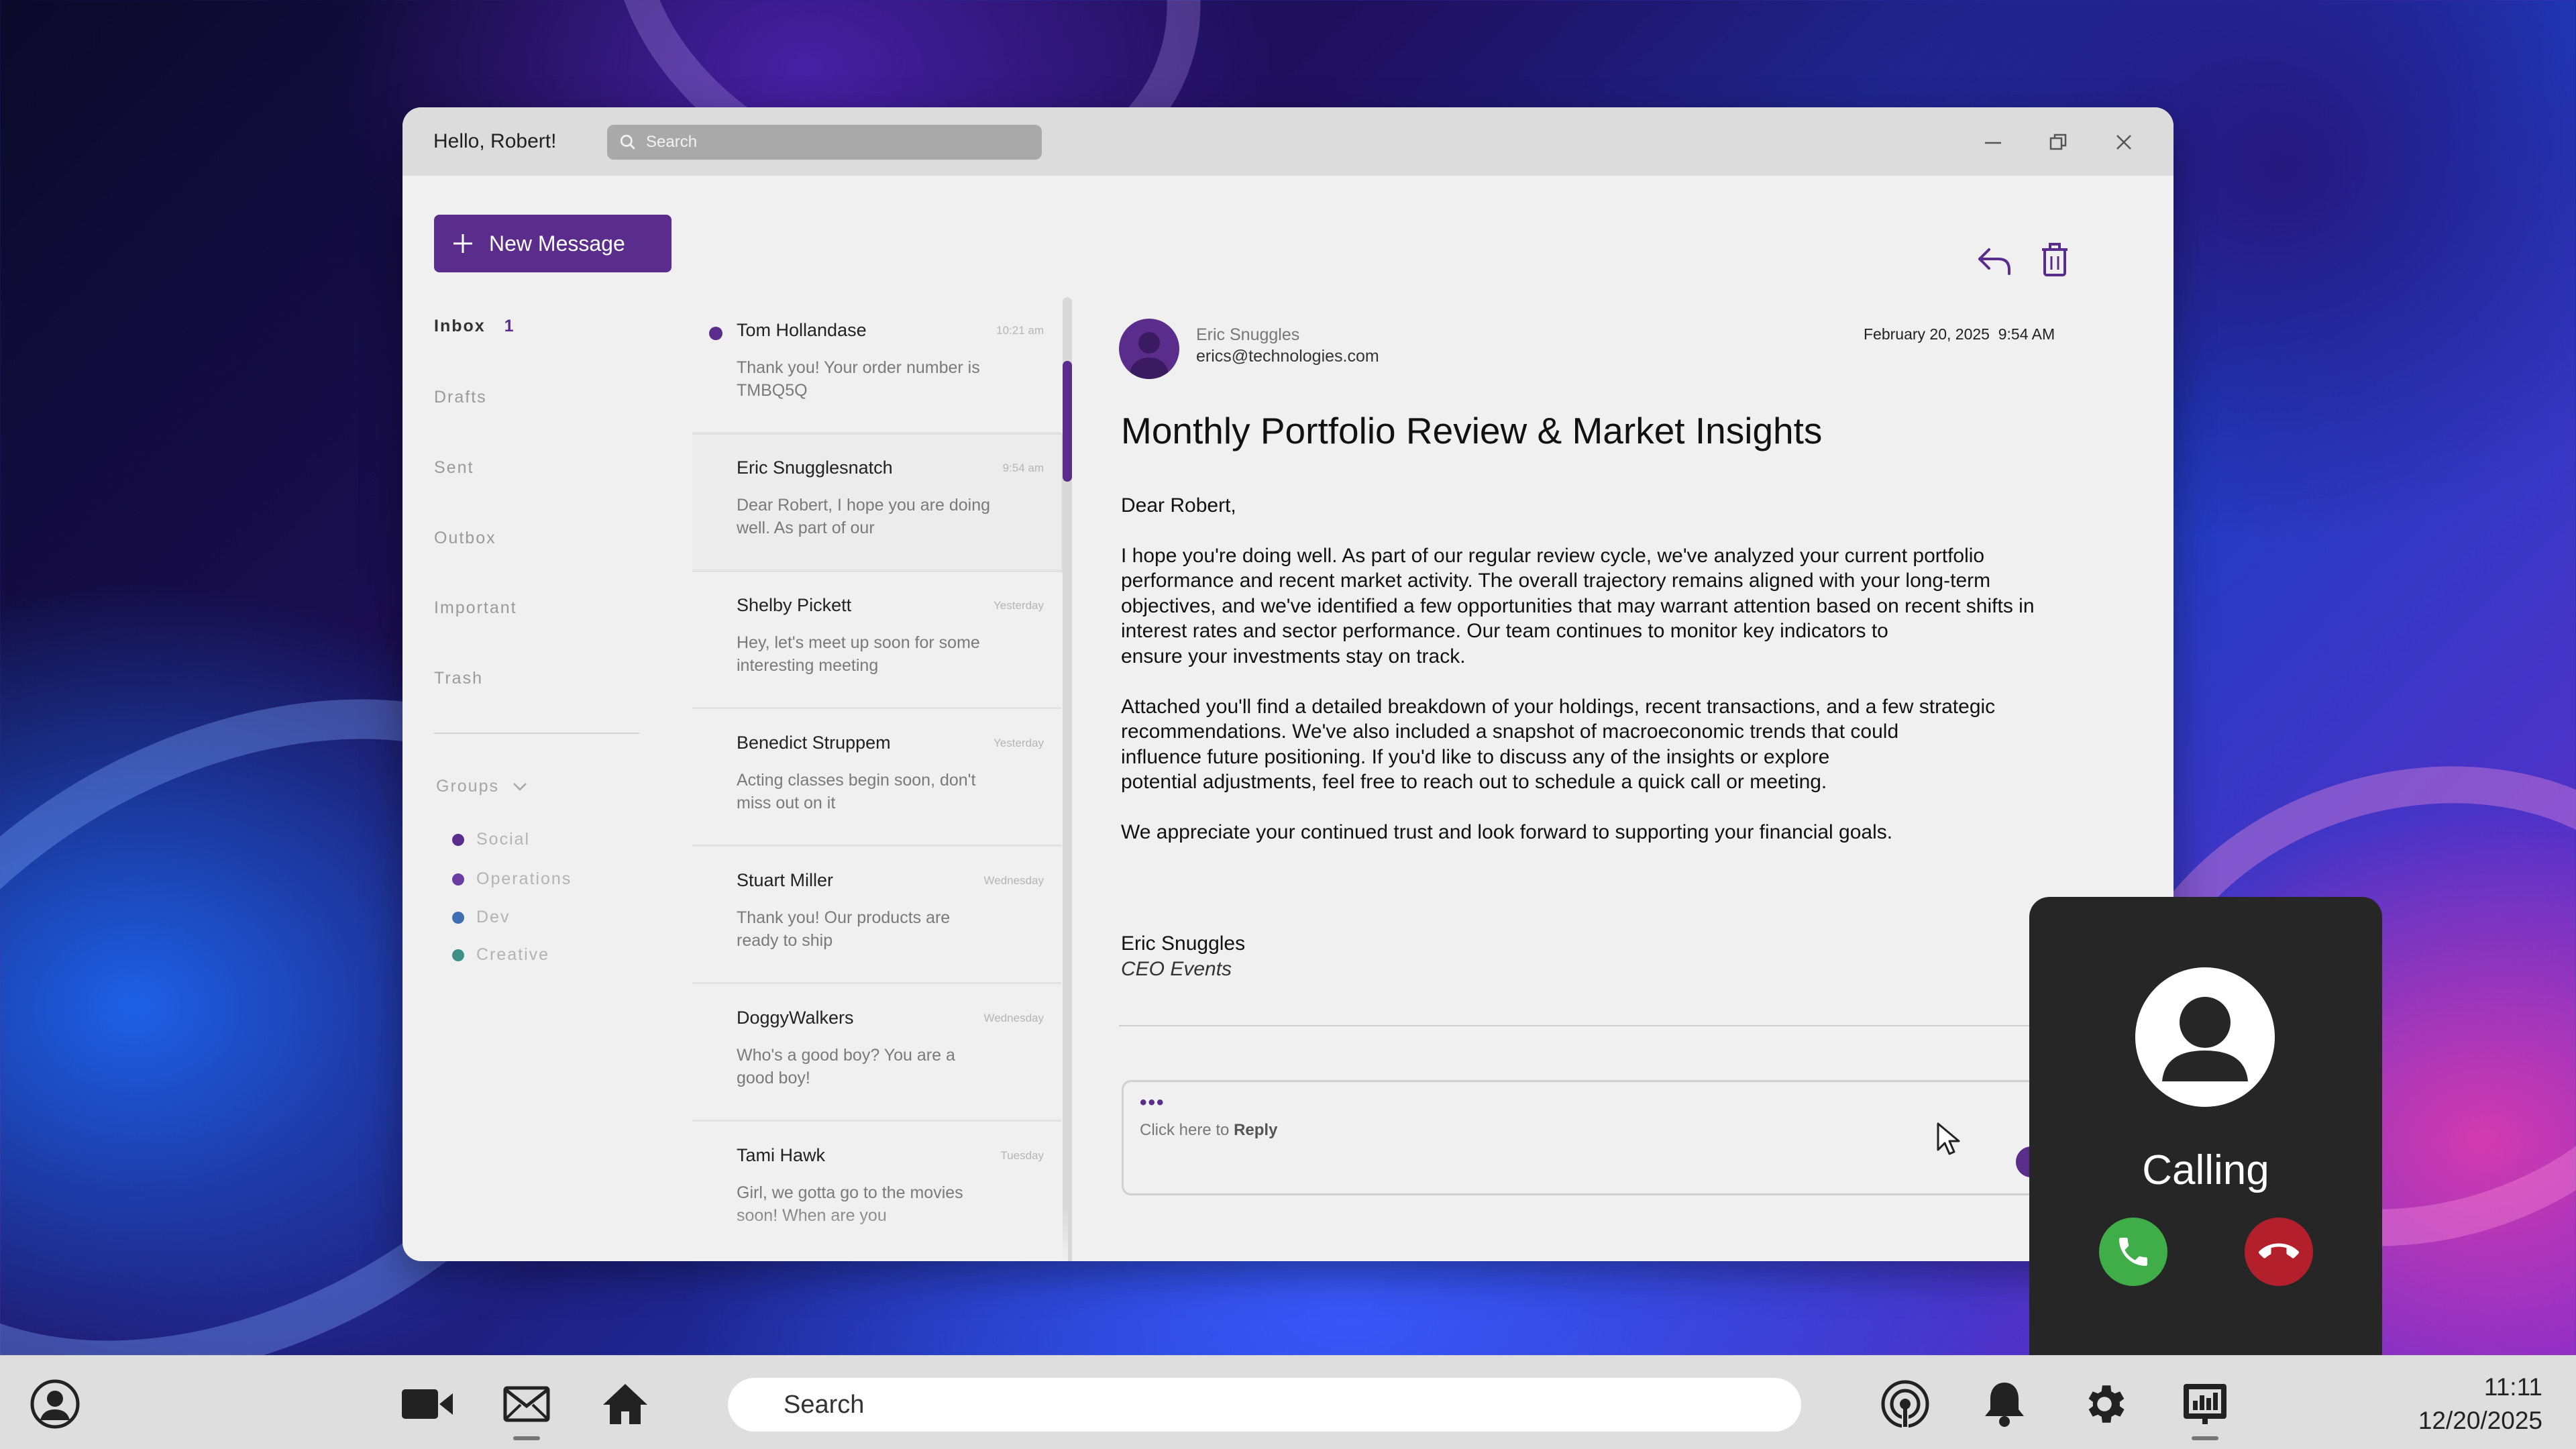  I want to click on new-message-button: New Message, so click(553, 243).